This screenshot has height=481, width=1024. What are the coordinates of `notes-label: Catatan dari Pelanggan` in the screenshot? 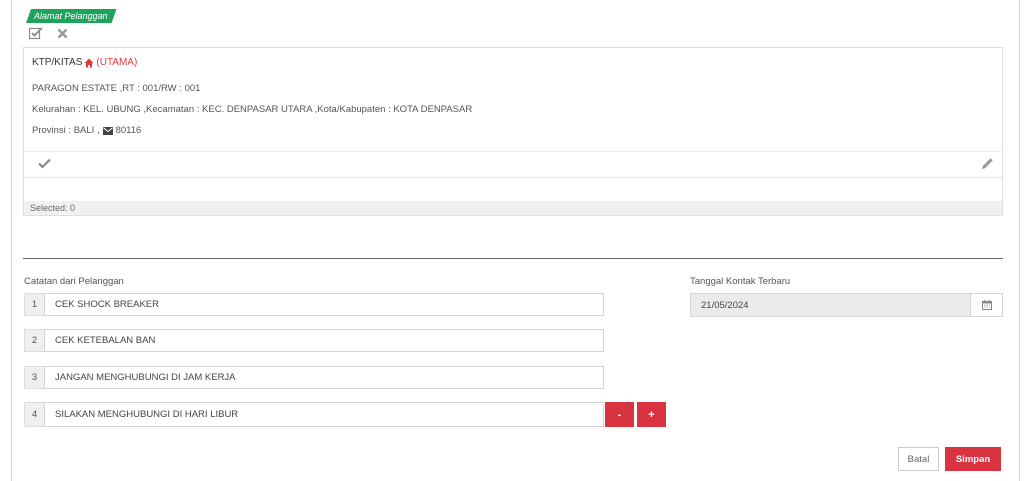 It's located at (74, 281).